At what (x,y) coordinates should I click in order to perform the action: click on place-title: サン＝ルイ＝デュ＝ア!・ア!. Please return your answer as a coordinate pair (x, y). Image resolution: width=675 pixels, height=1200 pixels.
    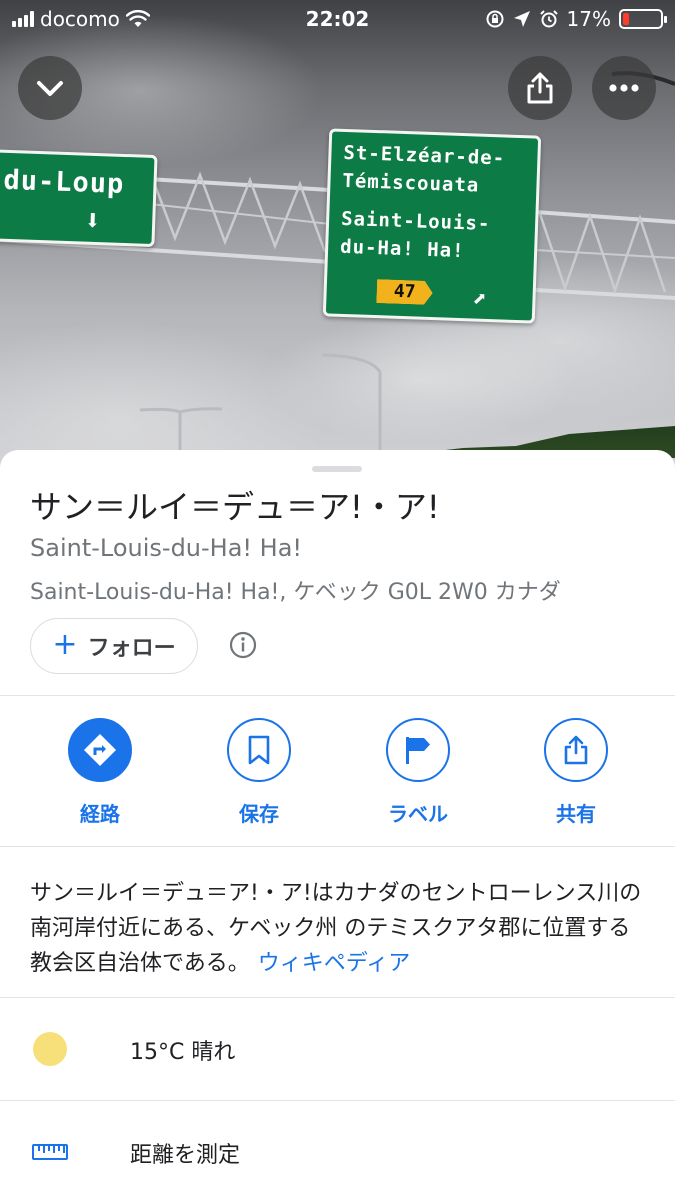
    Looking at the image, I should click on (235, 507).